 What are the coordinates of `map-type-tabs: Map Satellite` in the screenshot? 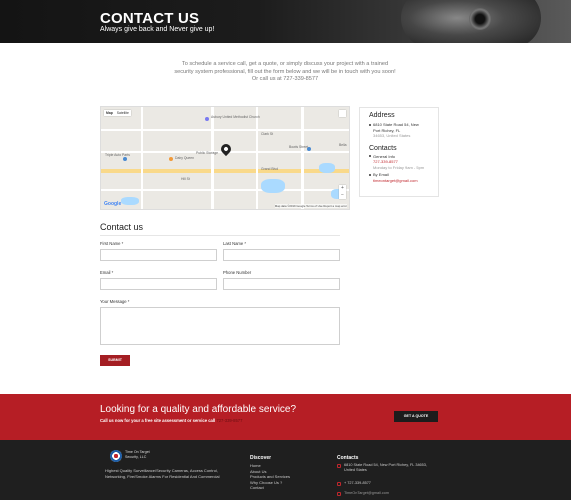 It's located at (117, 113).